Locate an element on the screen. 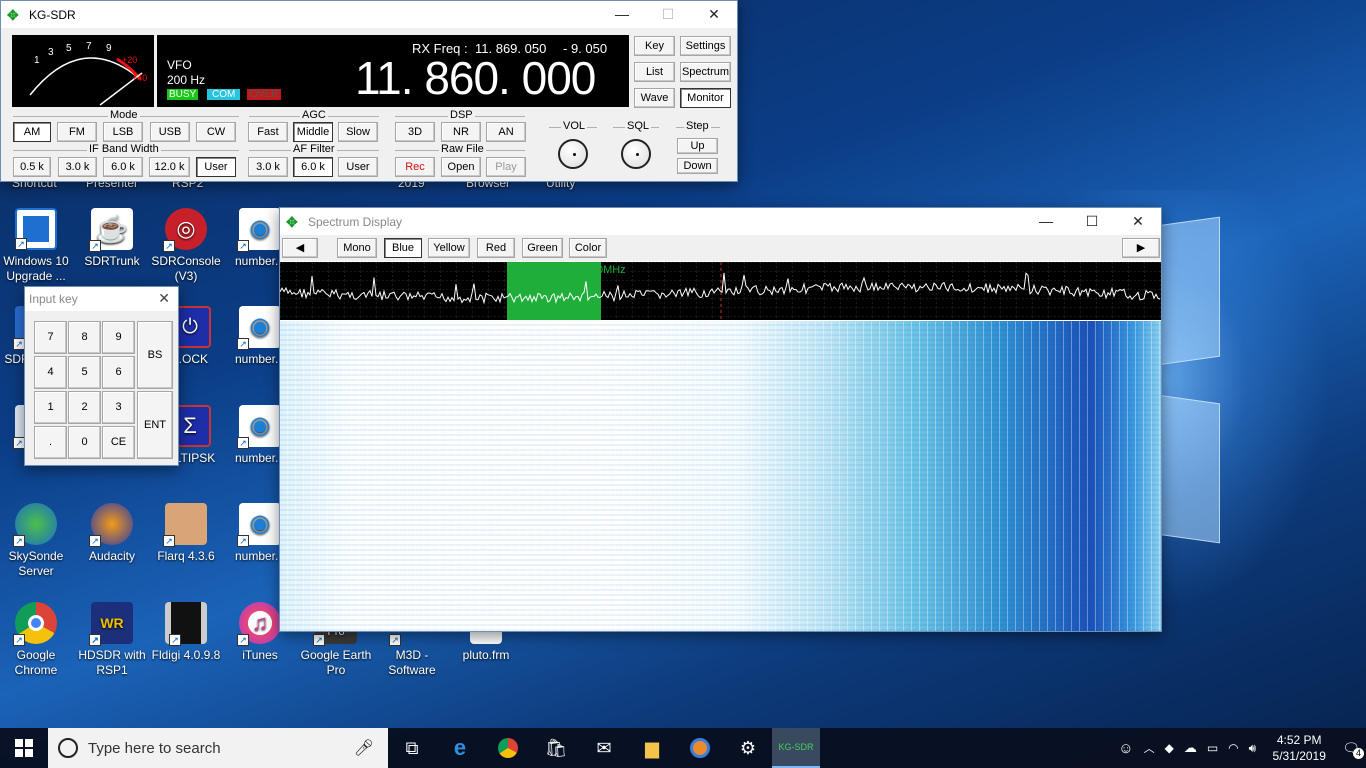 The image size is (1366, 768). color-color-button: Color is located at coordinates (588, 248).